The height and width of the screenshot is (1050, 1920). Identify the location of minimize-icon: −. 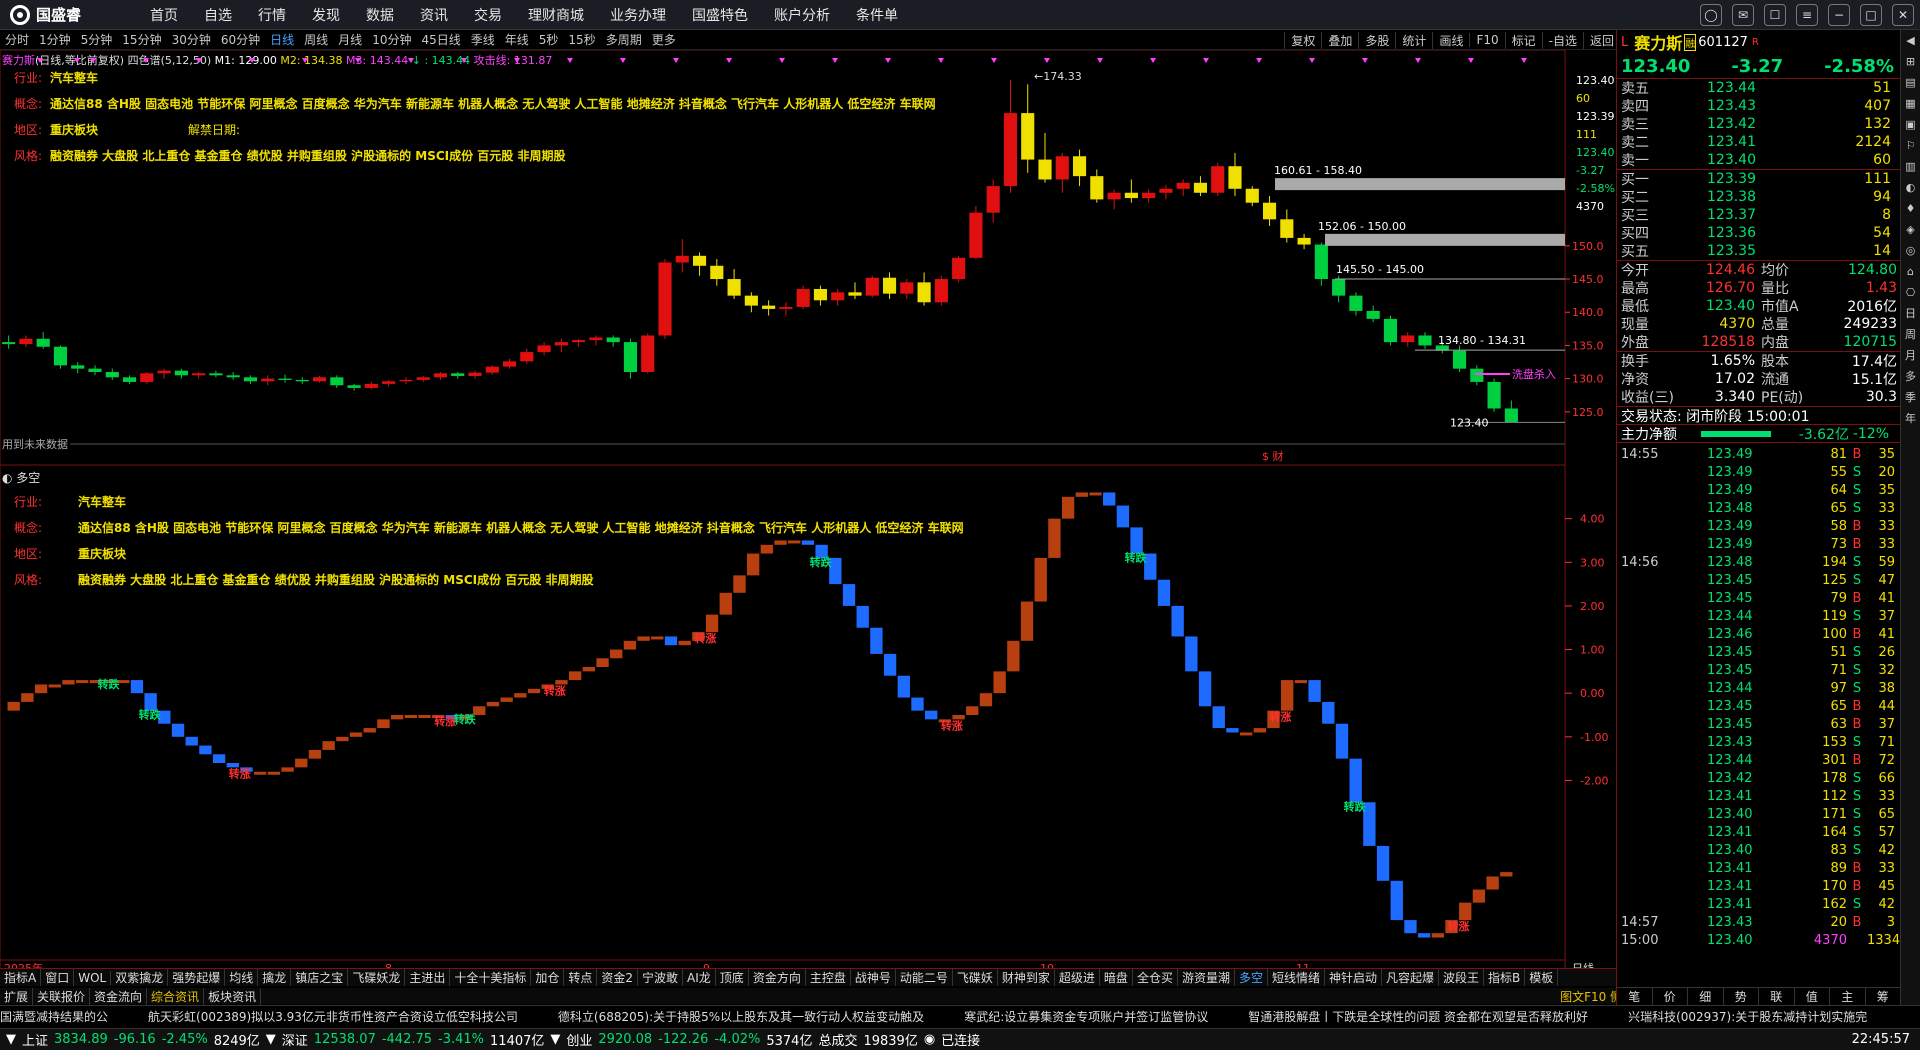
(1839, 15).